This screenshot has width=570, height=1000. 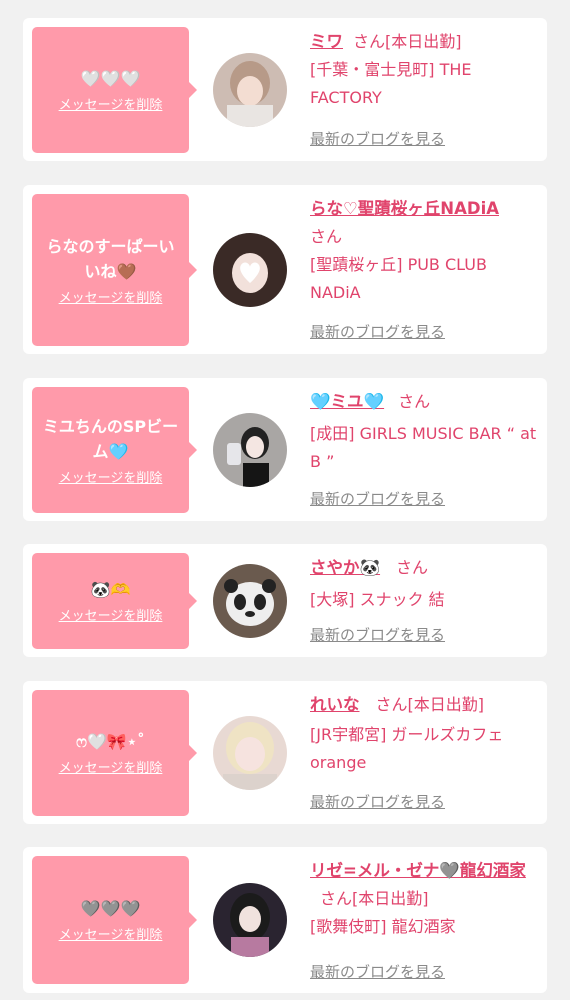 What do you see at coordinates (404, 208) in the screenshot?
I see `cast-name-link: らな♡聖蹟桜ヶ丘NADiA` at bounding box center [404, 208].